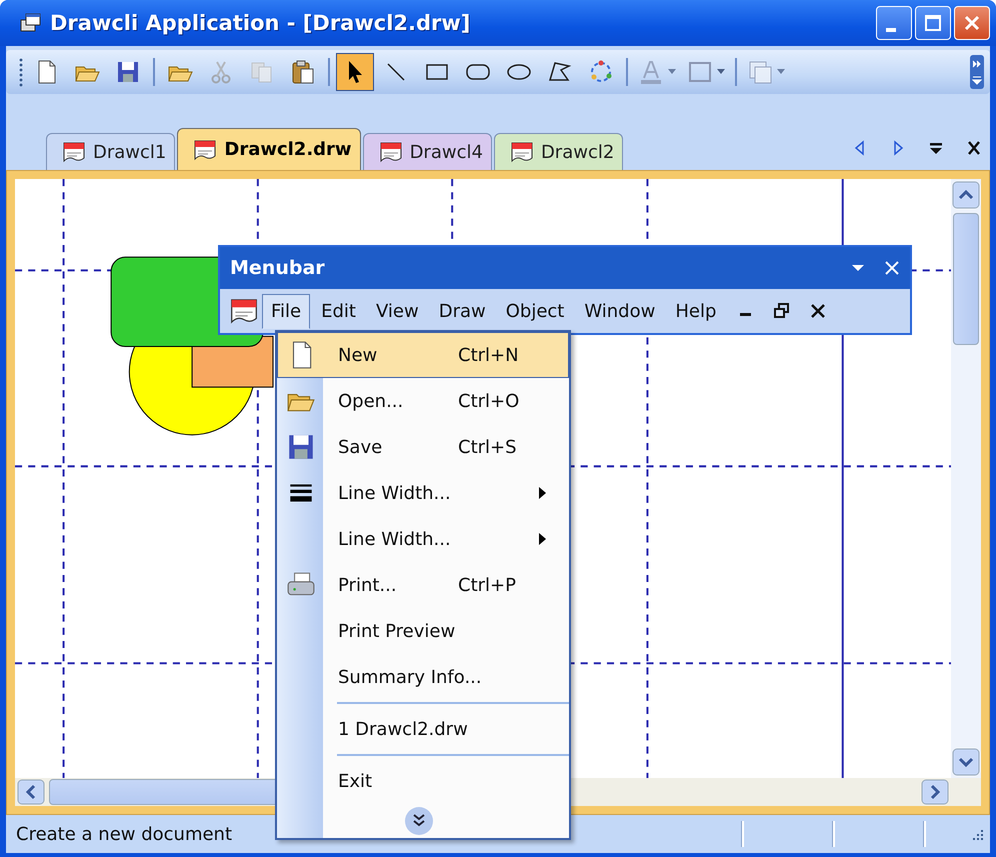 This screenshot has height=857, width=996. Describe the element at coordinates (260, 23) in the screenshot. I see `window-title: Drawcli Application - [Drawcl2.drw]` at that location.